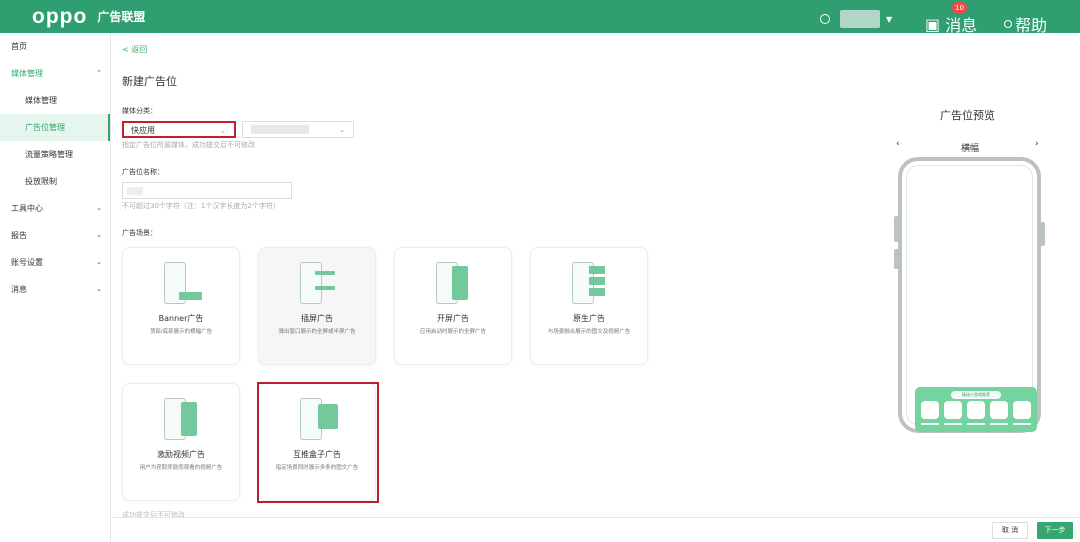 The height and width of the screenshot is (542, 1080). Describe the element at coordinates (460, 283) in the screenshot. I see `splash-ad-screen` at that location.